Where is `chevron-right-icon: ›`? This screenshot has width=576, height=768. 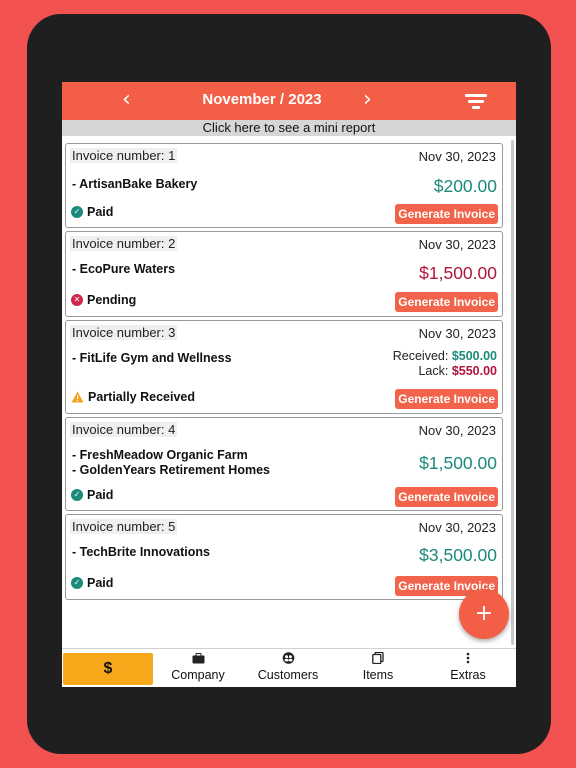 chevron-right-icon: › is located at coordinates (367, 100).